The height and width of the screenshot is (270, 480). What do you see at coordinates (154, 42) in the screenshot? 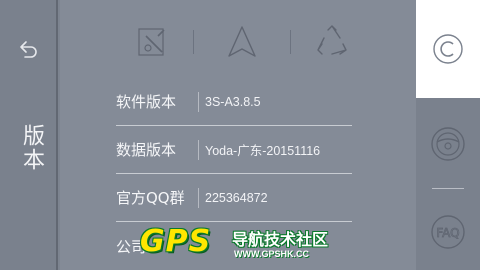
I see `settings-tools-icon` at bounding box center [154, 42].